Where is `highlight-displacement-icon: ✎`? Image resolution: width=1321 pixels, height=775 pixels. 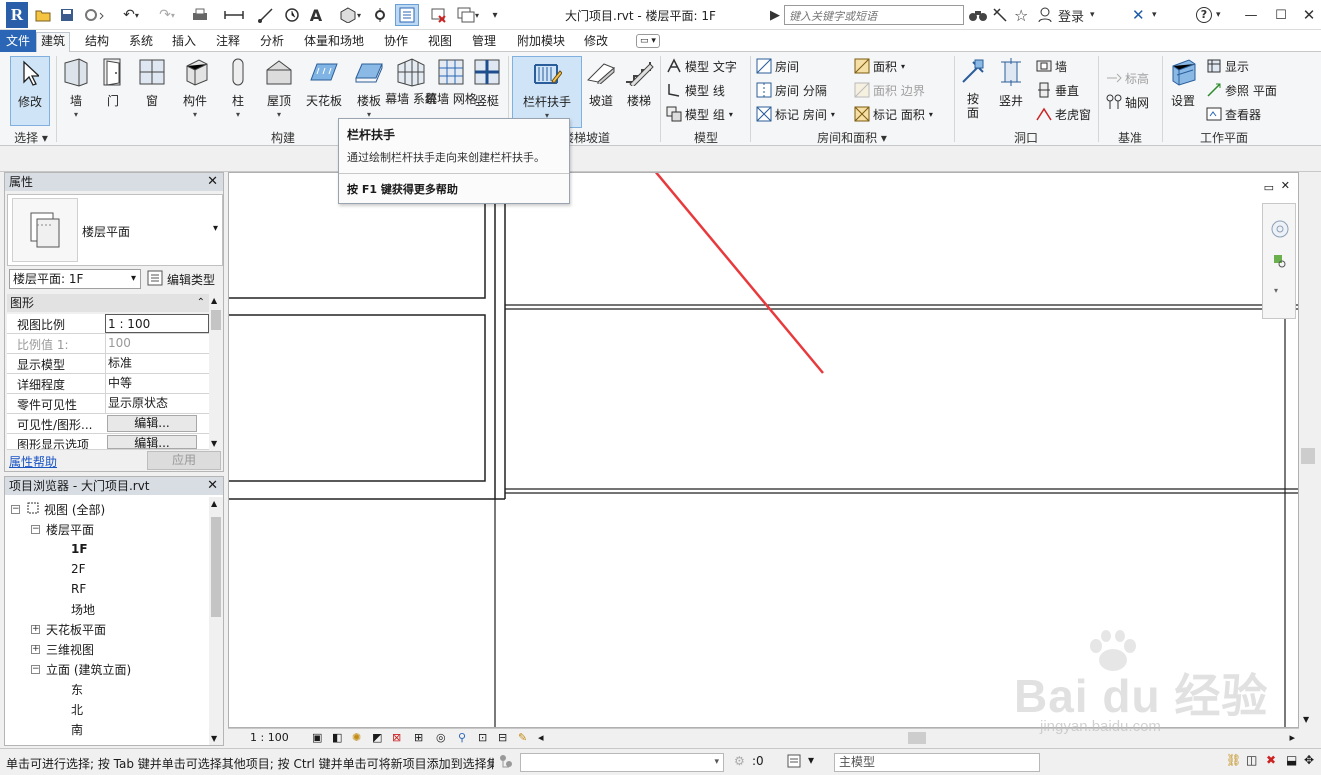 highlight-displacement-icon: ✎ is located at coordinates (522, 737).